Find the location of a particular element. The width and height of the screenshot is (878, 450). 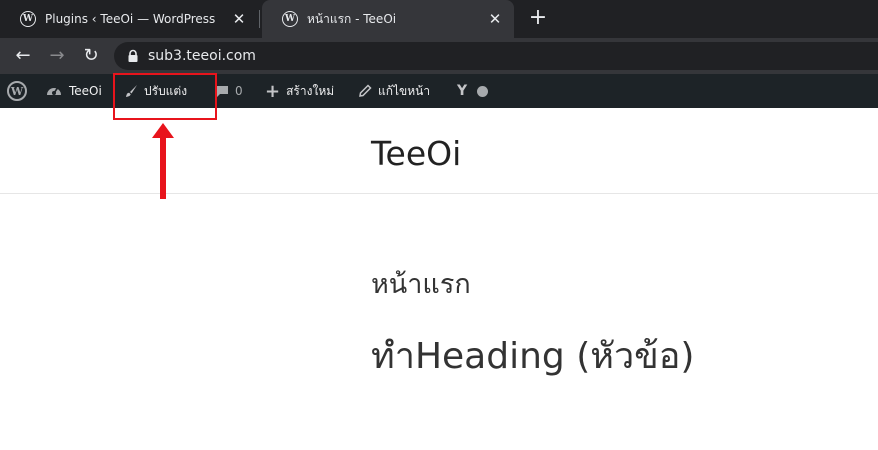

tab-home: W หน้าแรก - TeeOi ✕ is located at coordinates (388, 19).